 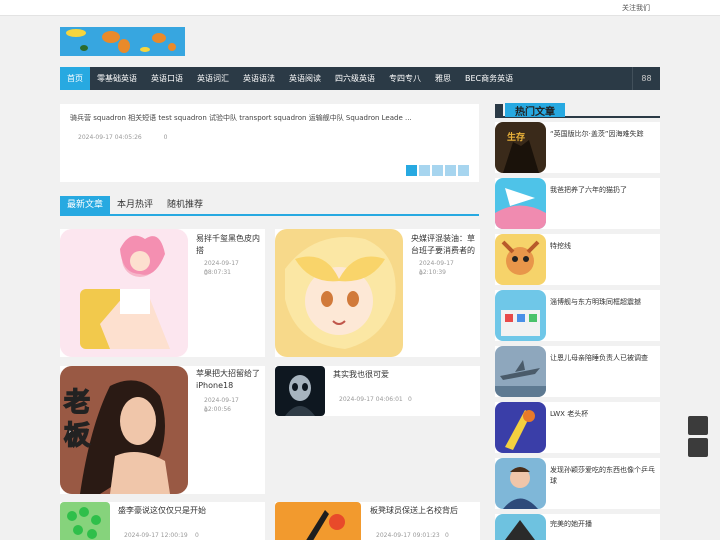 I want to click on nav-item-home: 首页, so click(x=75, y=78).